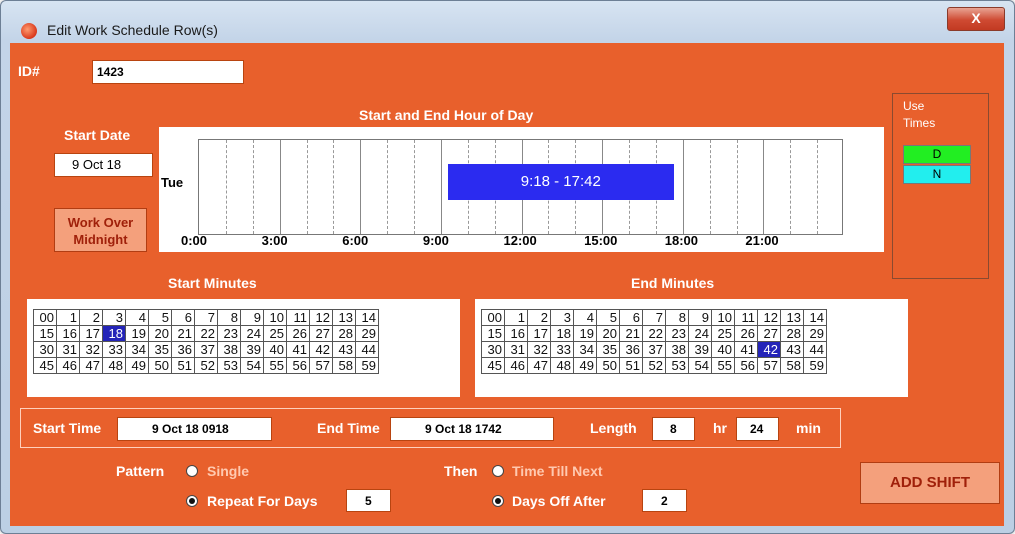  Describe the element at coordinates (252, 349) in the screenshot. I see `start-minutes-cell: 39` at that location.